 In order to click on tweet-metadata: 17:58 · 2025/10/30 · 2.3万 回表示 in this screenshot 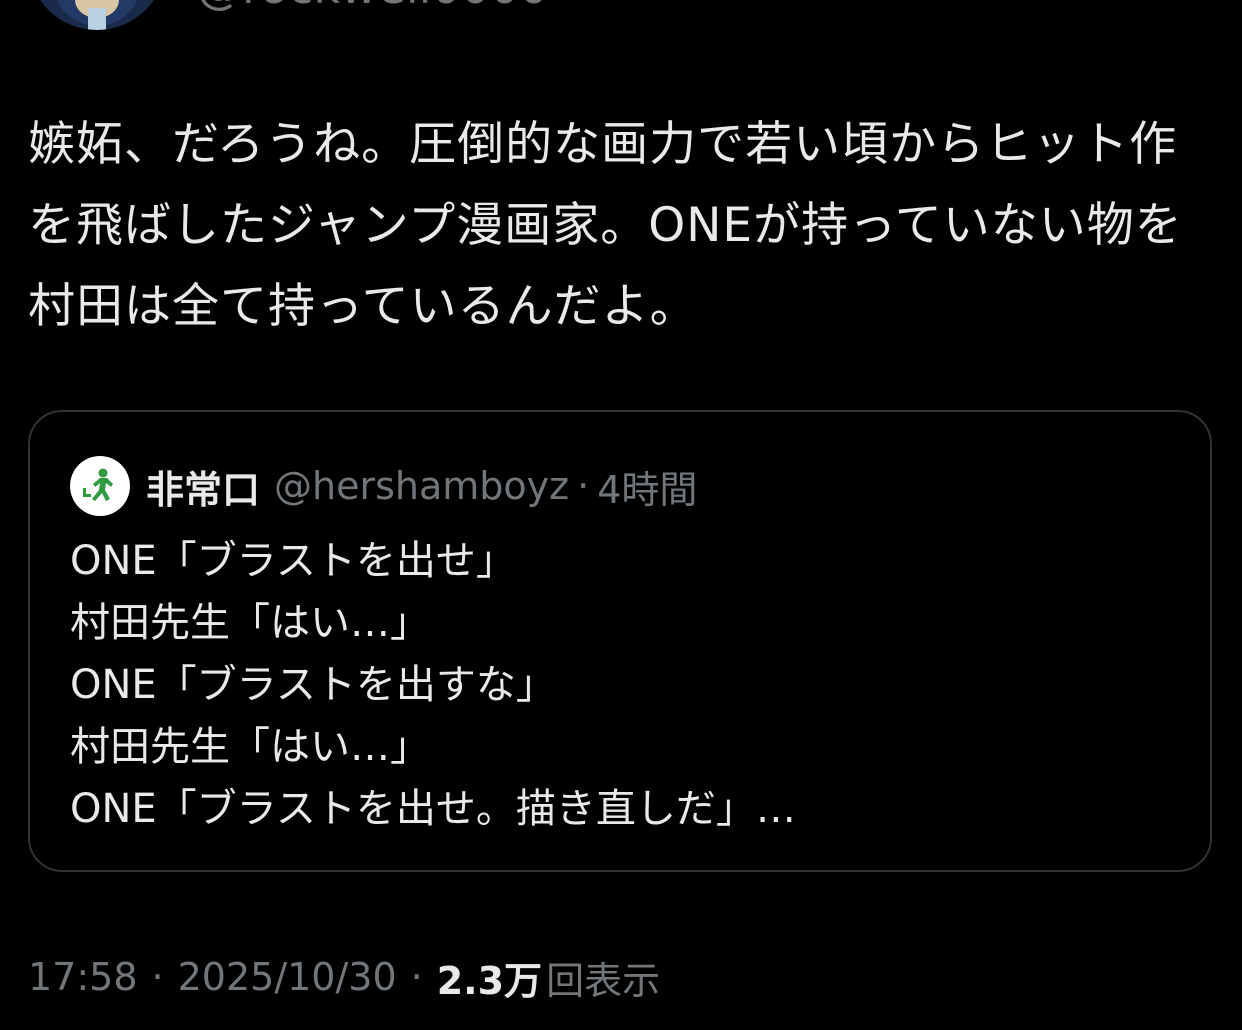, I will do `click(344, 977)`.